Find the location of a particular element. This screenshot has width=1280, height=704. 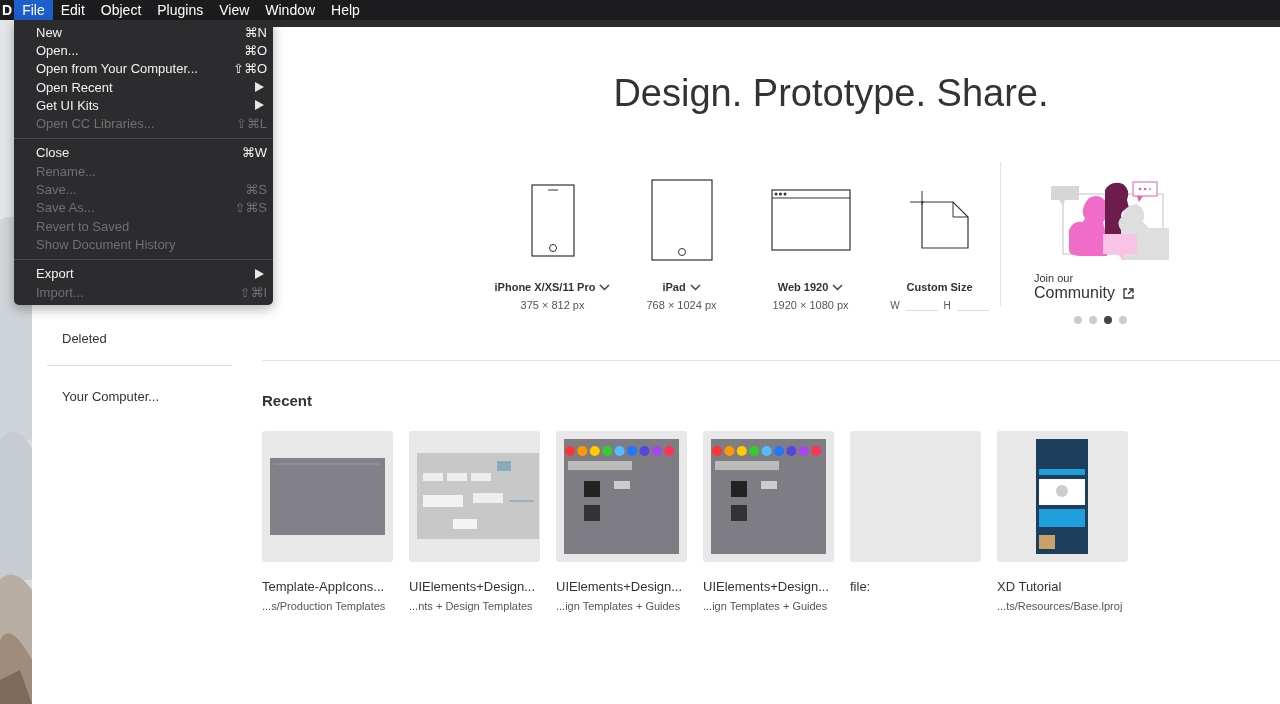

section-title: Recent is located at coordinates (288, 400).